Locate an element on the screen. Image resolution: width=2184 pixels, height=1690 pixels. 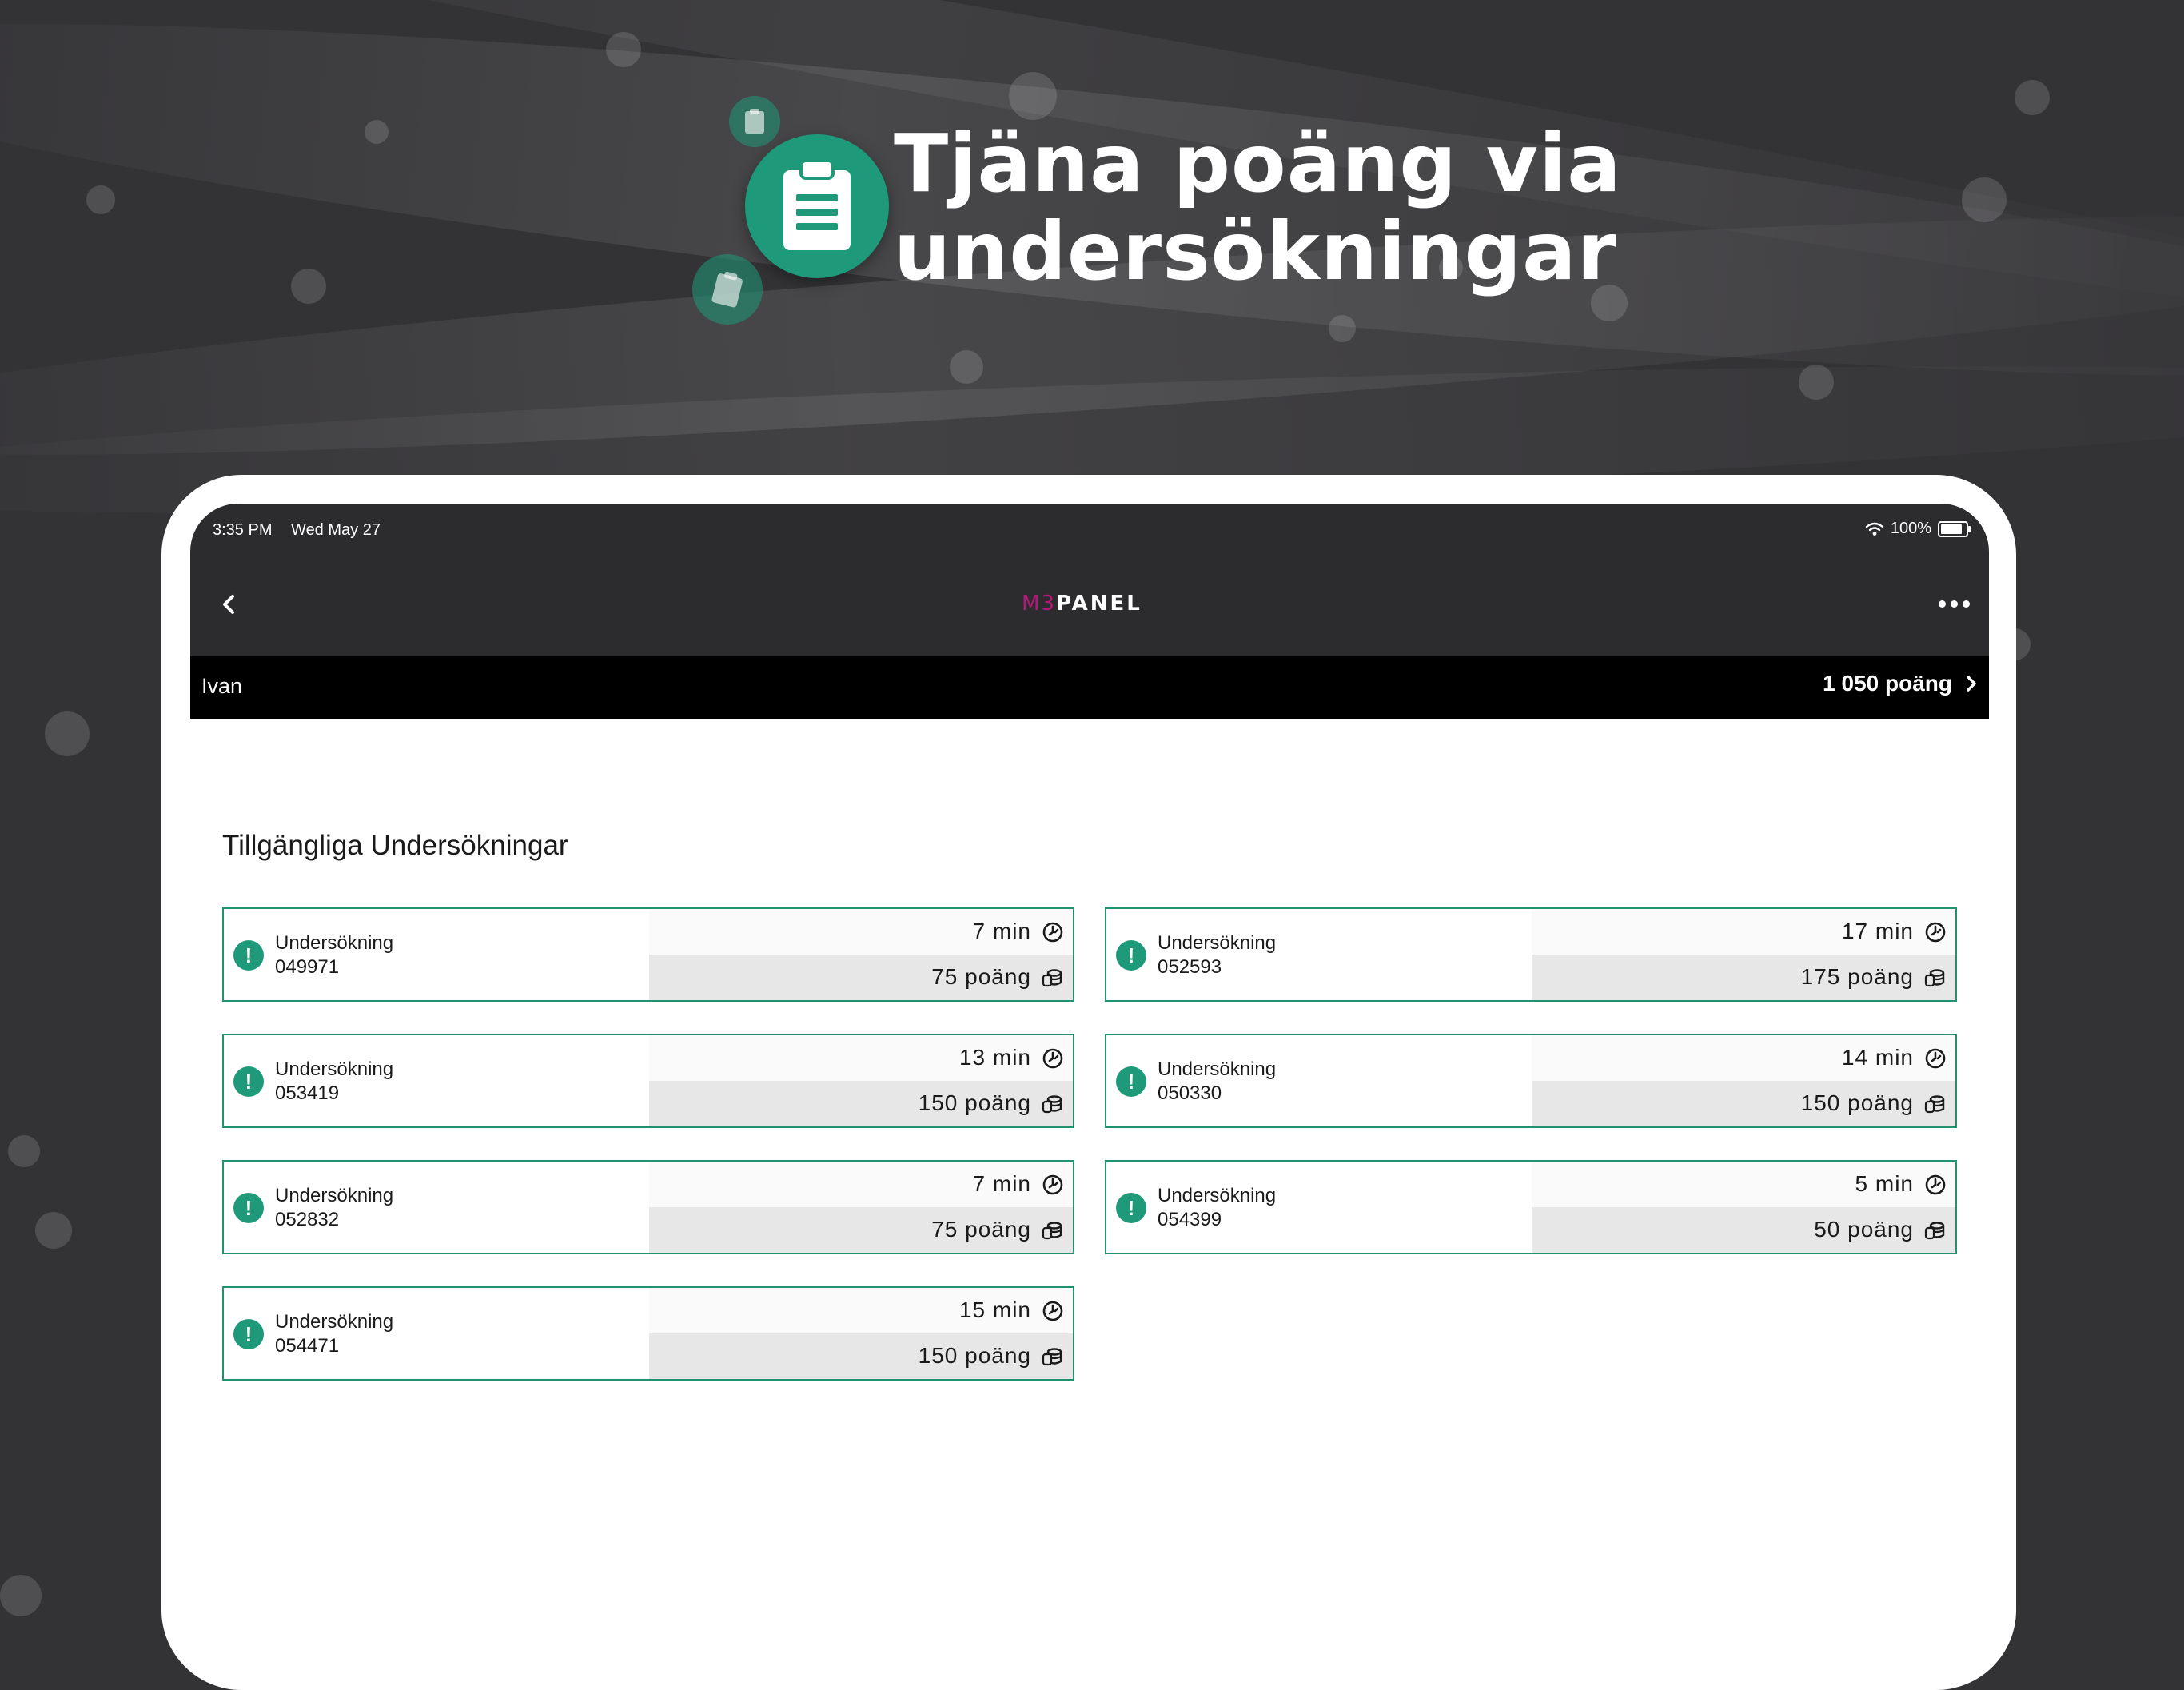
survey-duration-row: 13 min is located at coordinates (861, 1058).